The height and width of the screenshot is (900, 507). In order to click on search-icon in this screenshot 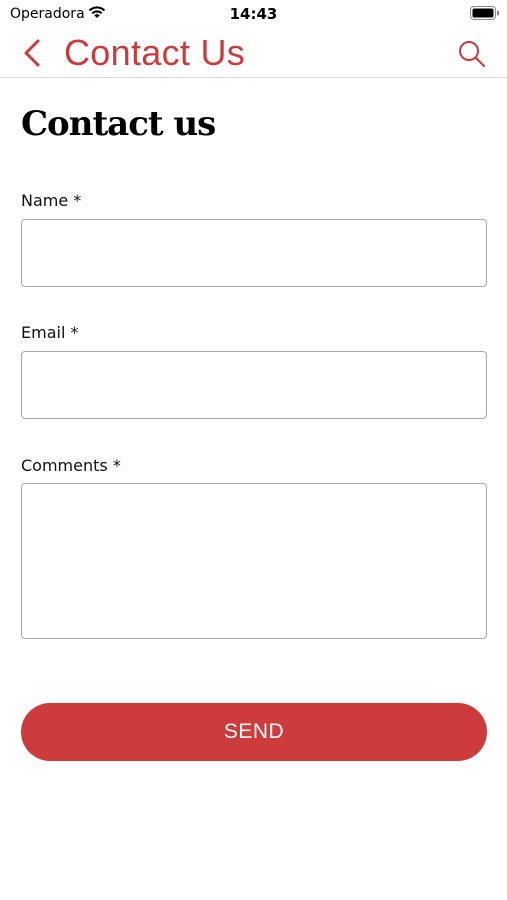, I will do `click(472, 54)`.